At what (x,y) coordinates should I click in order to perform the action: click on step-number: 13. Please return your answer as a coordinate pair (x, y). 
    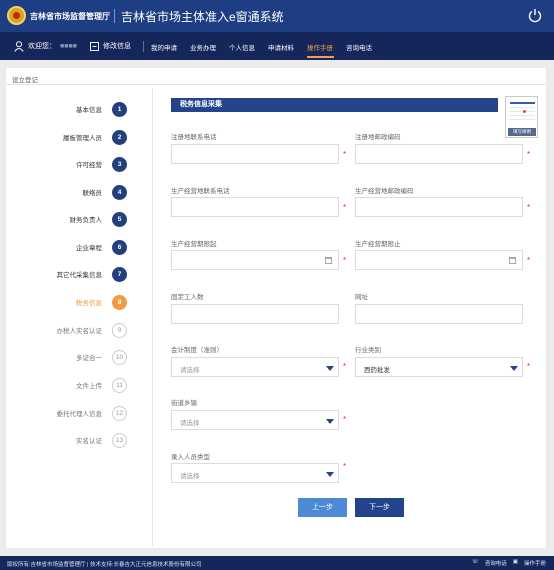
    Looking at the image, I should click on (119, 440).